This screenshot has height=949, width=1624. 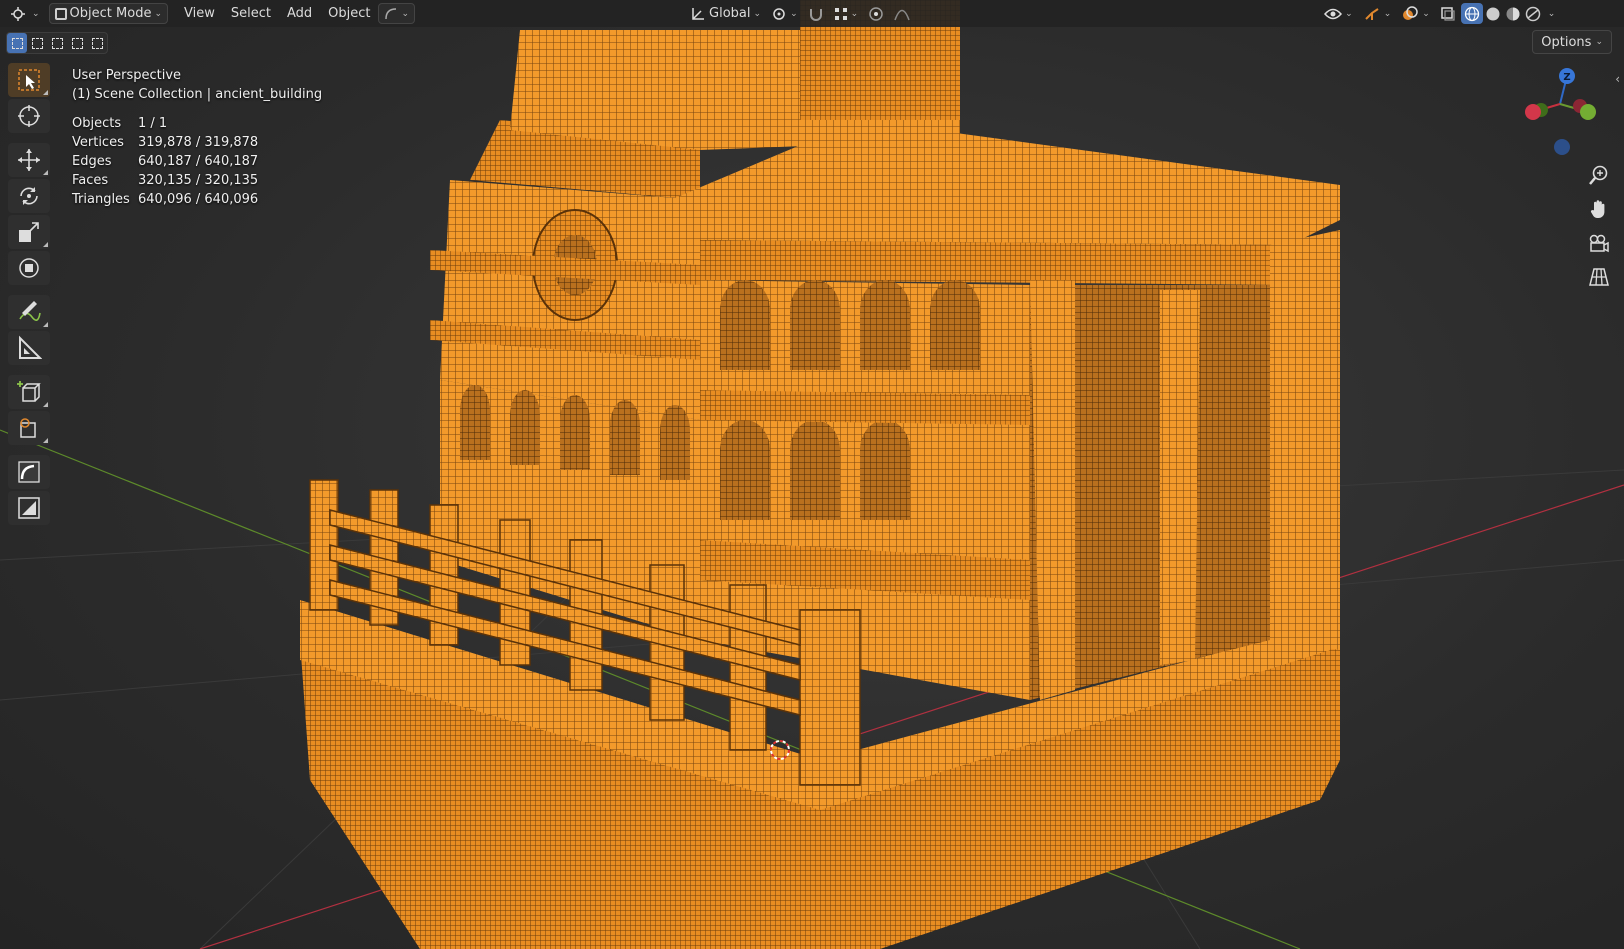 I want to click on magnet-icon, so click(x=815, y=14).